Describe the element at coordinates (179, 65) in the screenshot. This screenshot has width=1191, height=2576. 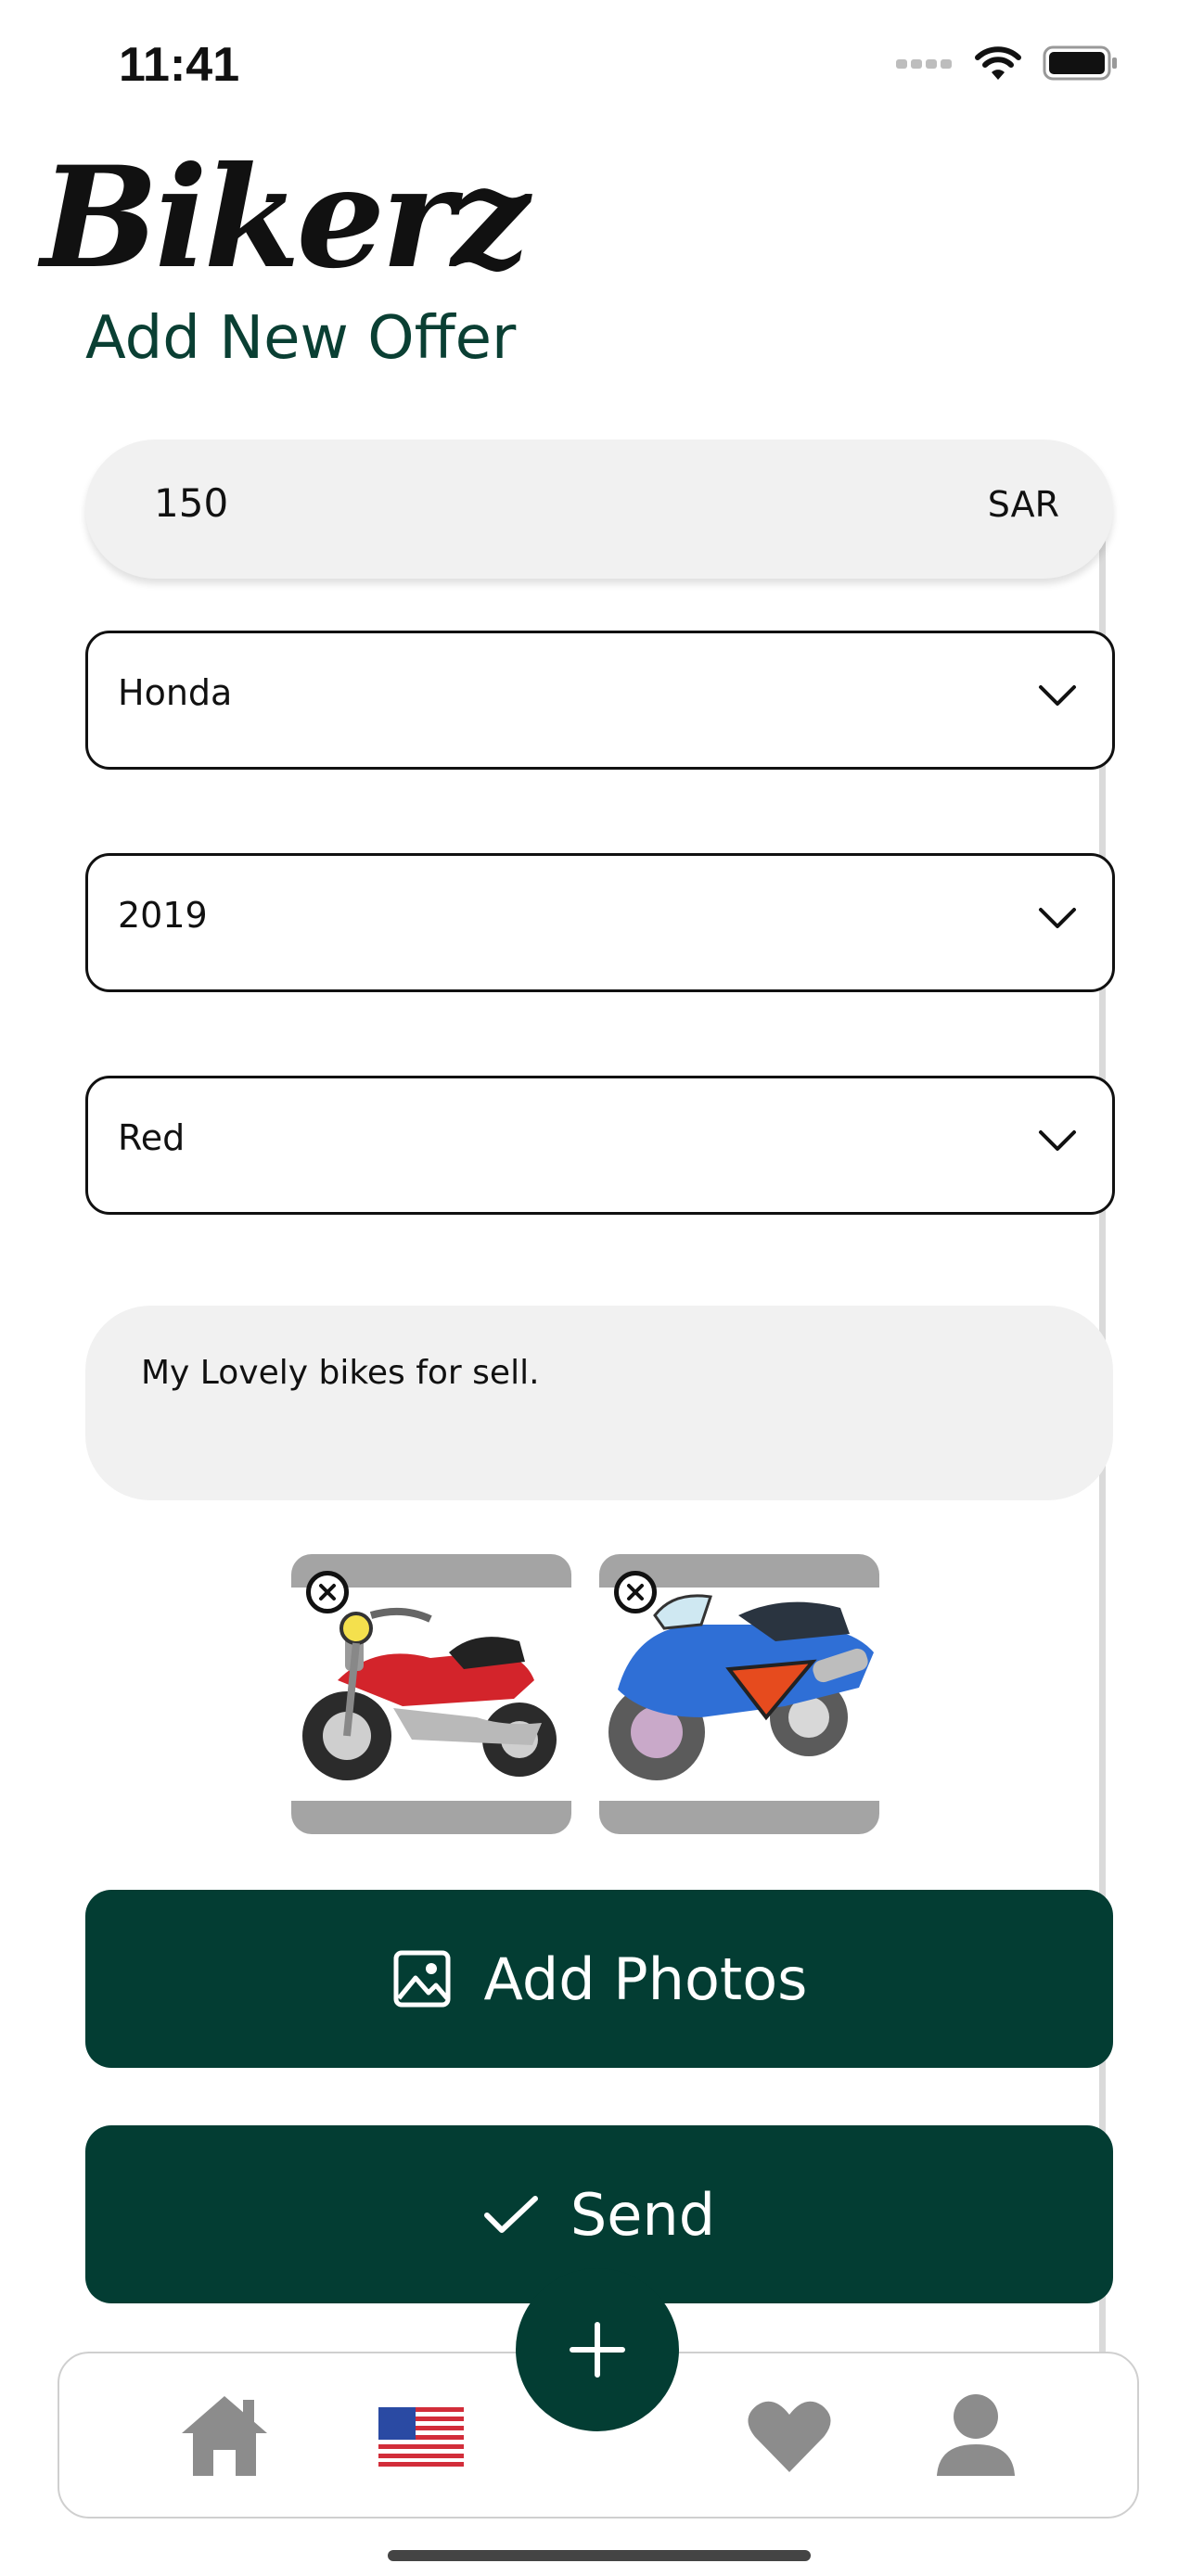
I see `status-time: 11:41` at that location.